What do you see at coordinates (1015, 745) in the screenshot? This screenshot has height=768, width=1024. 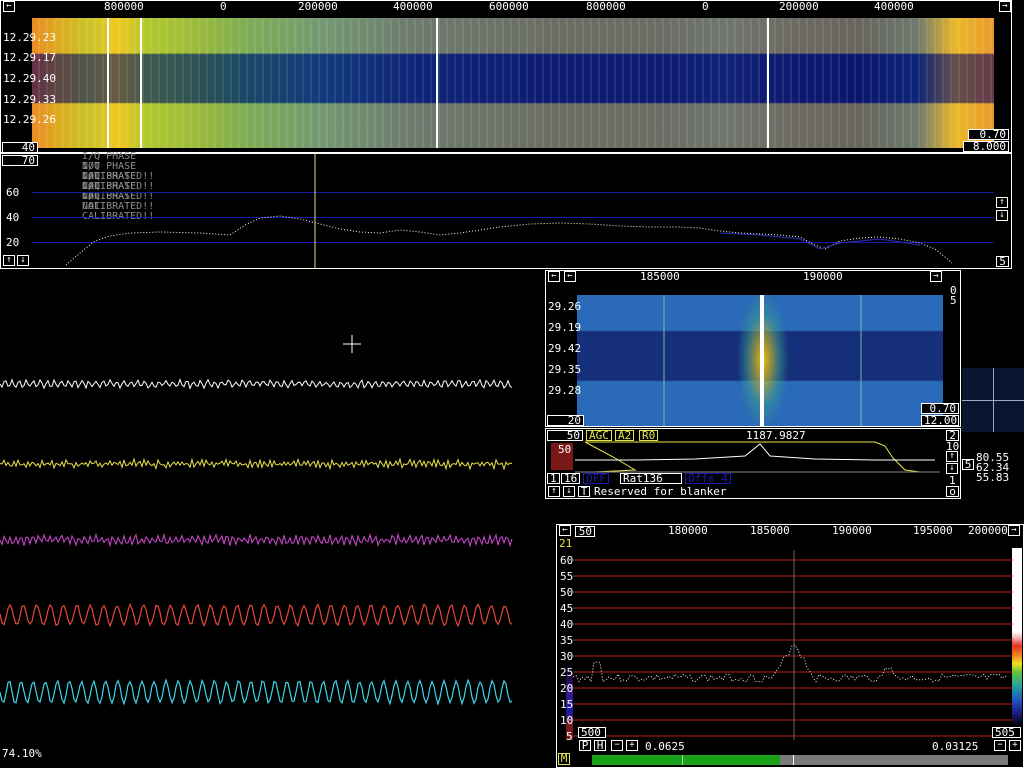 I see `afc-right-plus-button: +` at bounding box center [1015, 745].